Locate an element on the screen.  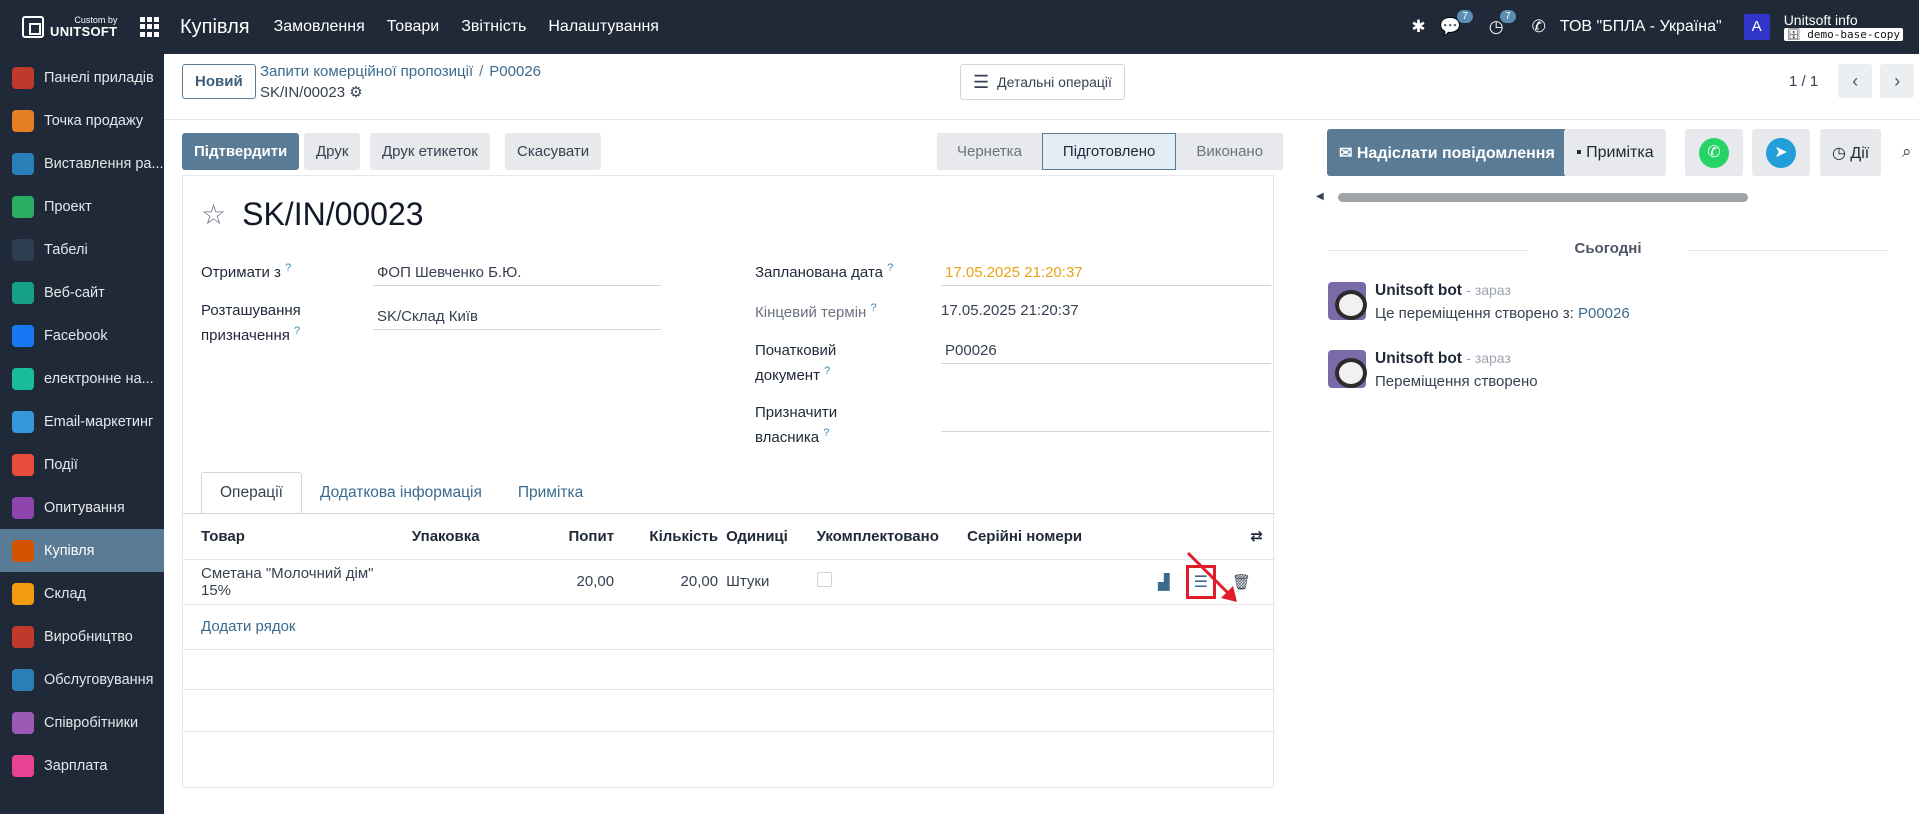
telegram-icon: ➤ is located at coordinates (1781, 152).